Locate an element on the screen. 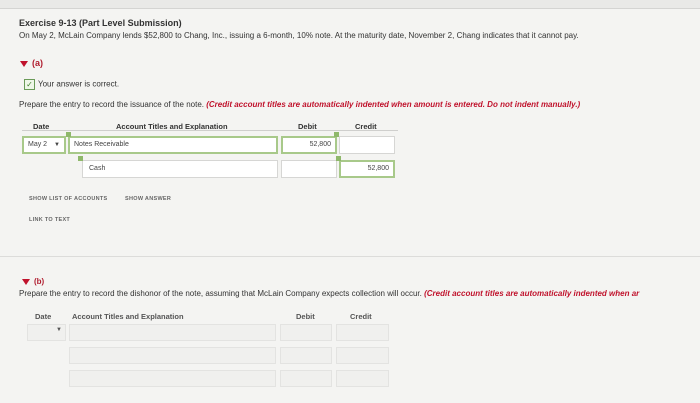  date-select-row-1: May 2 ▼ is located at coordinates (44, 145).